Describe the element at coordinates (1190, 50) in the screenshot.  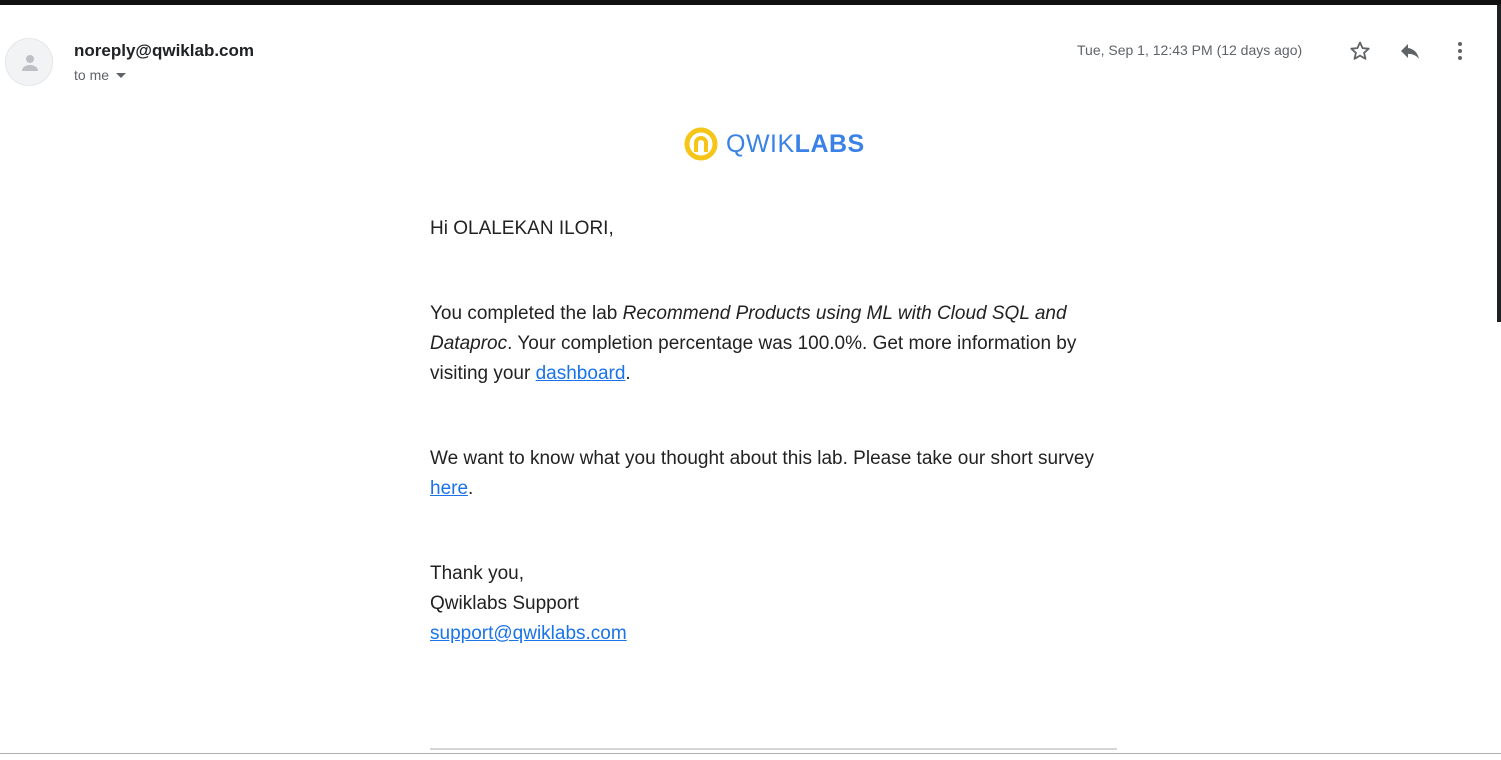
I see `email-timestamp: Tue, Sep 1, 12:43 PM (12 days ago)` at that location.